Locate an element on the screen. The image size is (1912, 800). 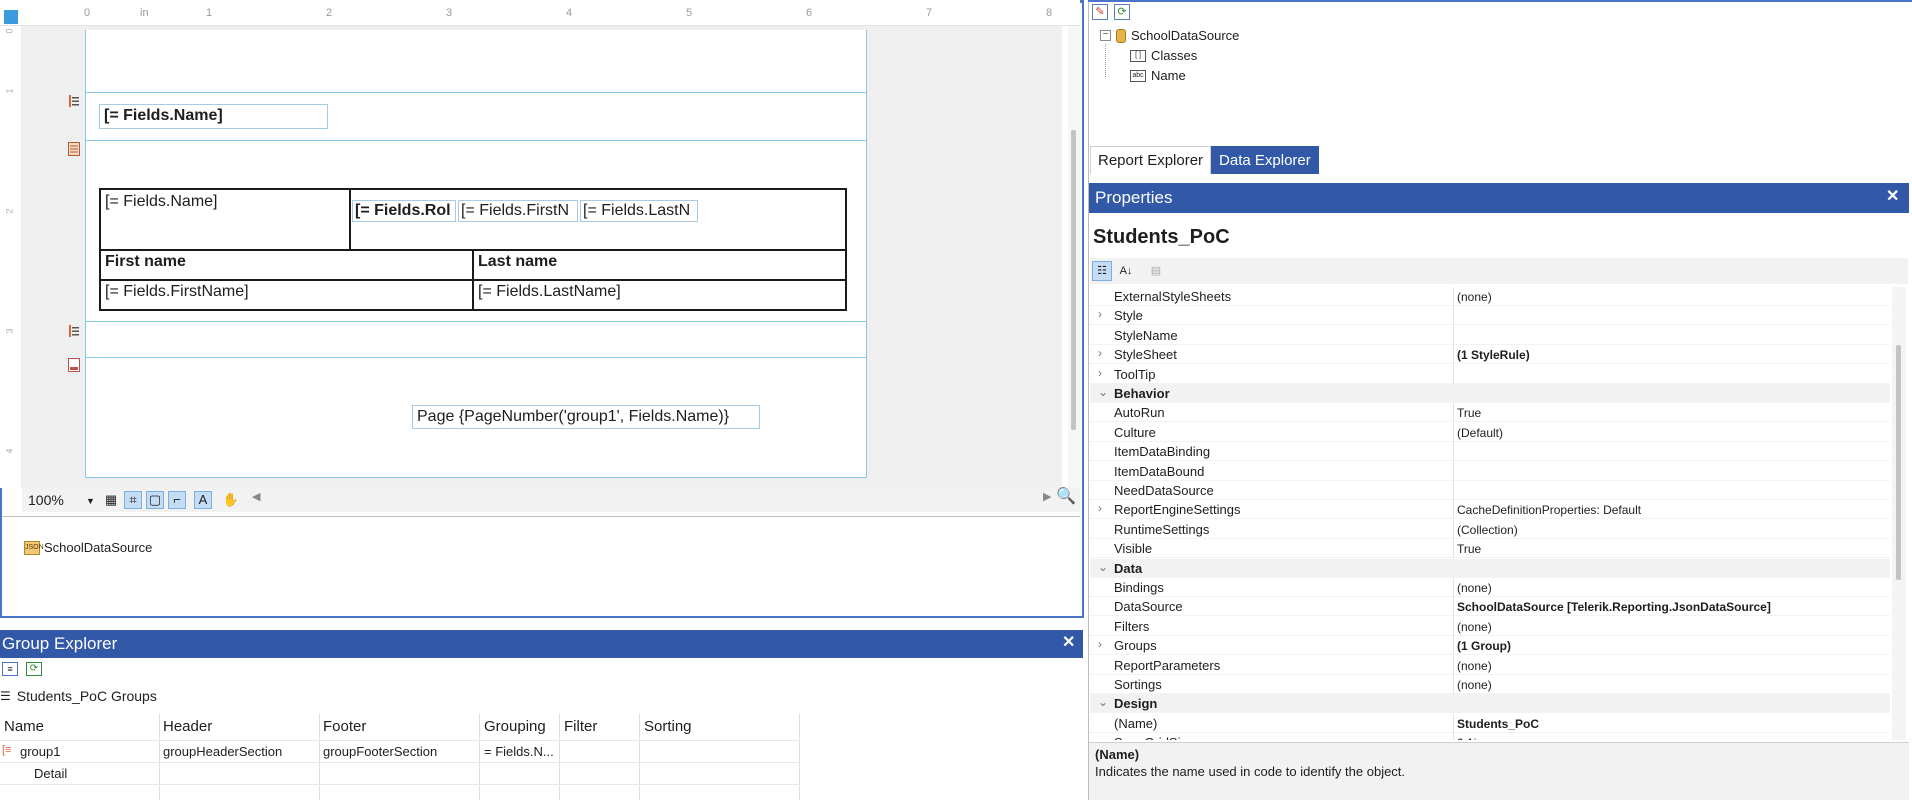
group-name-cell: group1 is located at coordinates (40, 751).